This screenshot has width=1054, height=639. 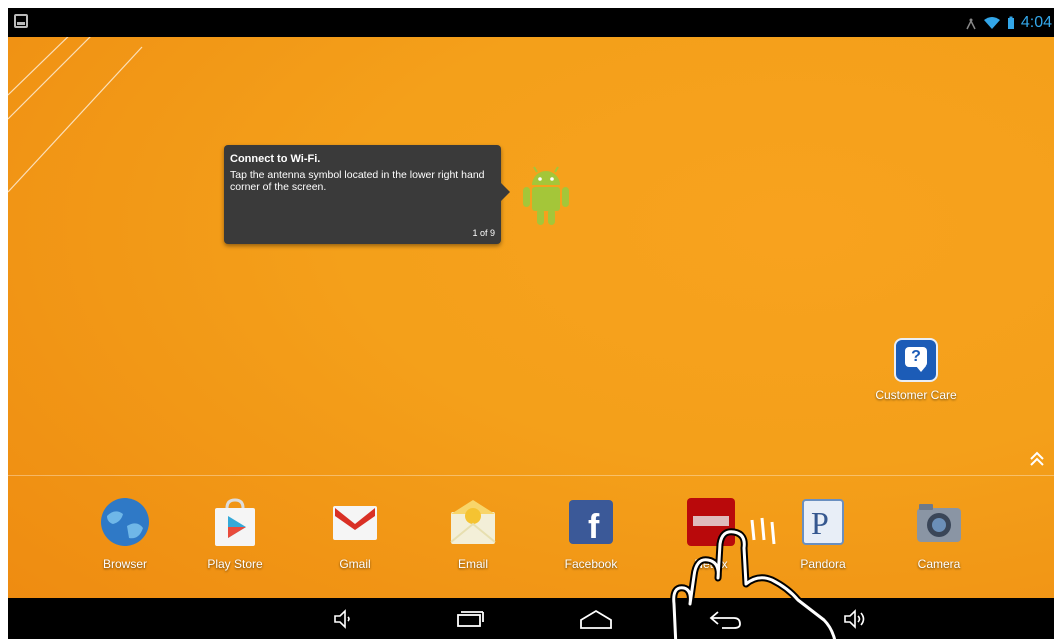 I want to click on camera-icon, so click(x=939, y=523).